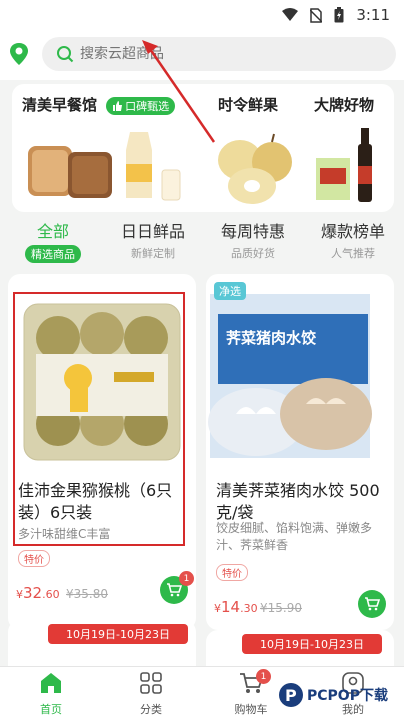 The image size is (404, 720). I want to click on tab-hot-list-title: 爆款榜单, so click(352, 231).